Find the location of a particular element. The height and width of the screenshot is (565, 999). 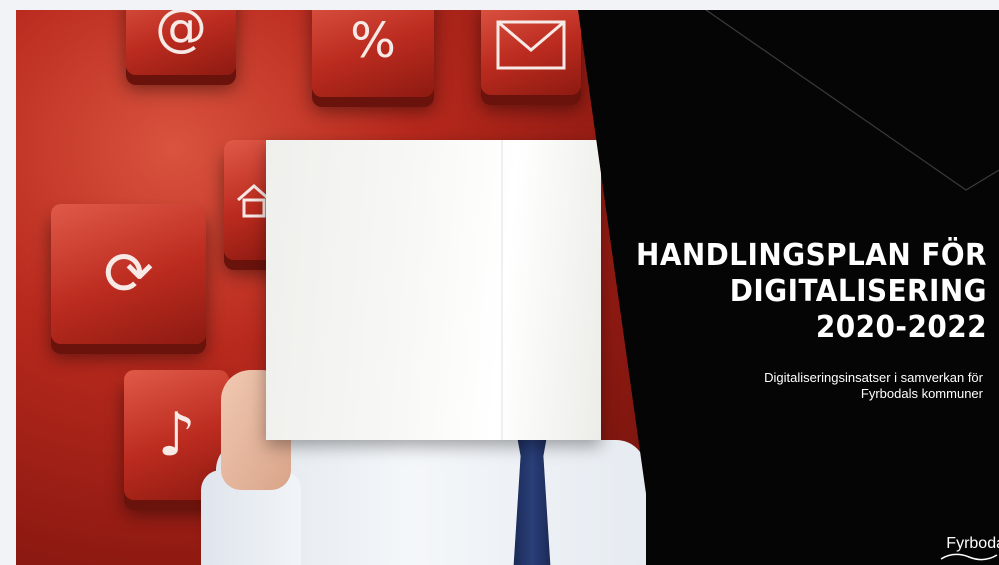

title-line-3: 2020-2022 is located at coordinates (901, 327).